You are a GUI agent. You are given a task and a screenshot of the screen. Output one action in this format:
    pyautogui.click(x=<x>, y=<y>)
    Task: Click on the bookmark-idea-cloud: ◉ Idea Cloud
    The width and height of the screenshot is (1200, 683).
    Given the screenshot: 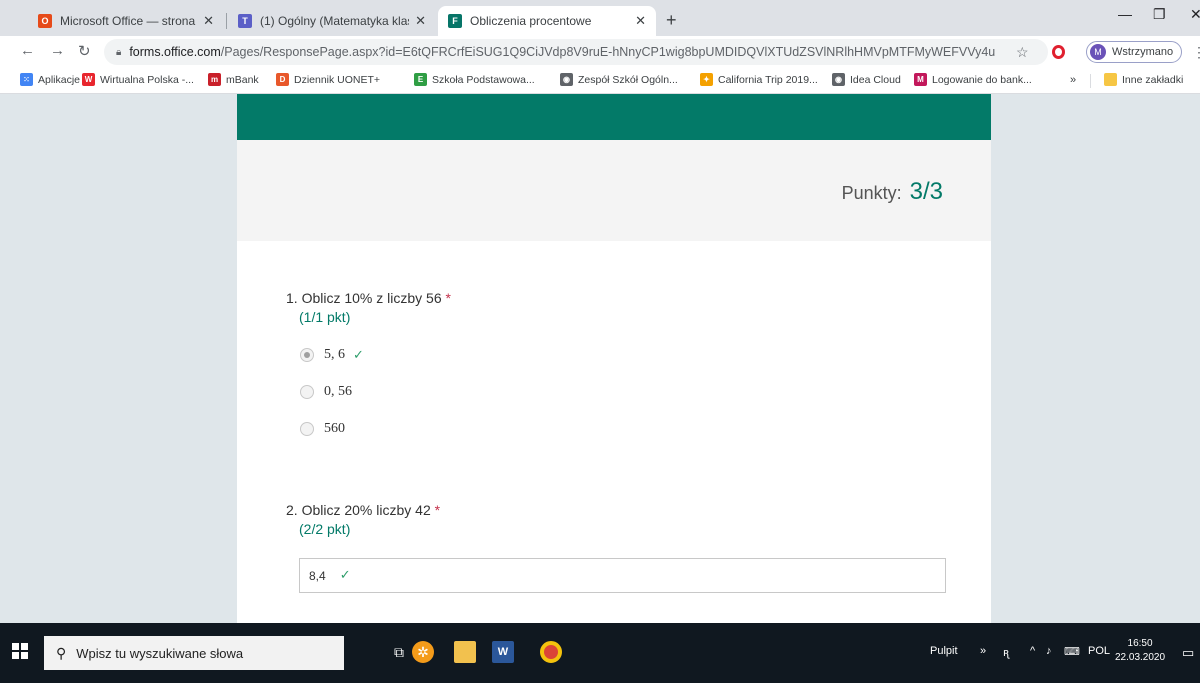 What is the action you would take?
    pyautogui.click(x=866, y=79)
    